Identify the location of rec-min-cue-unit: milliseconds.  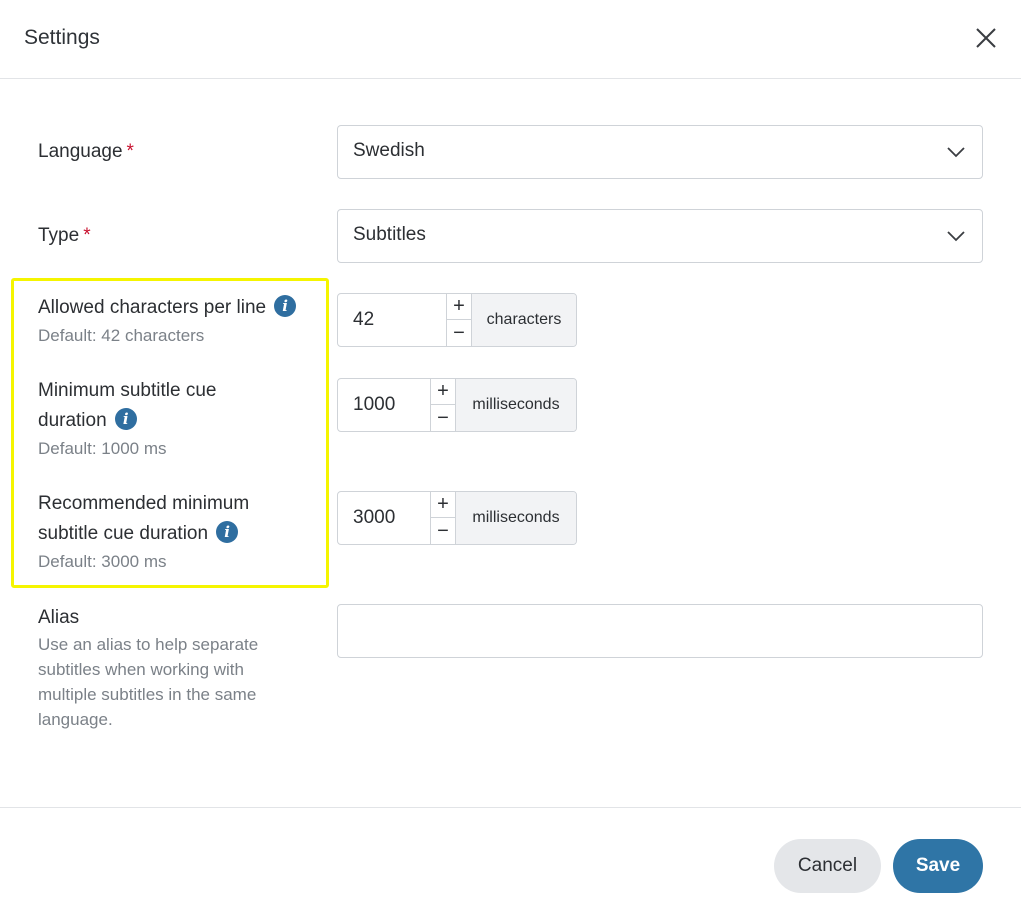
(516, 518).